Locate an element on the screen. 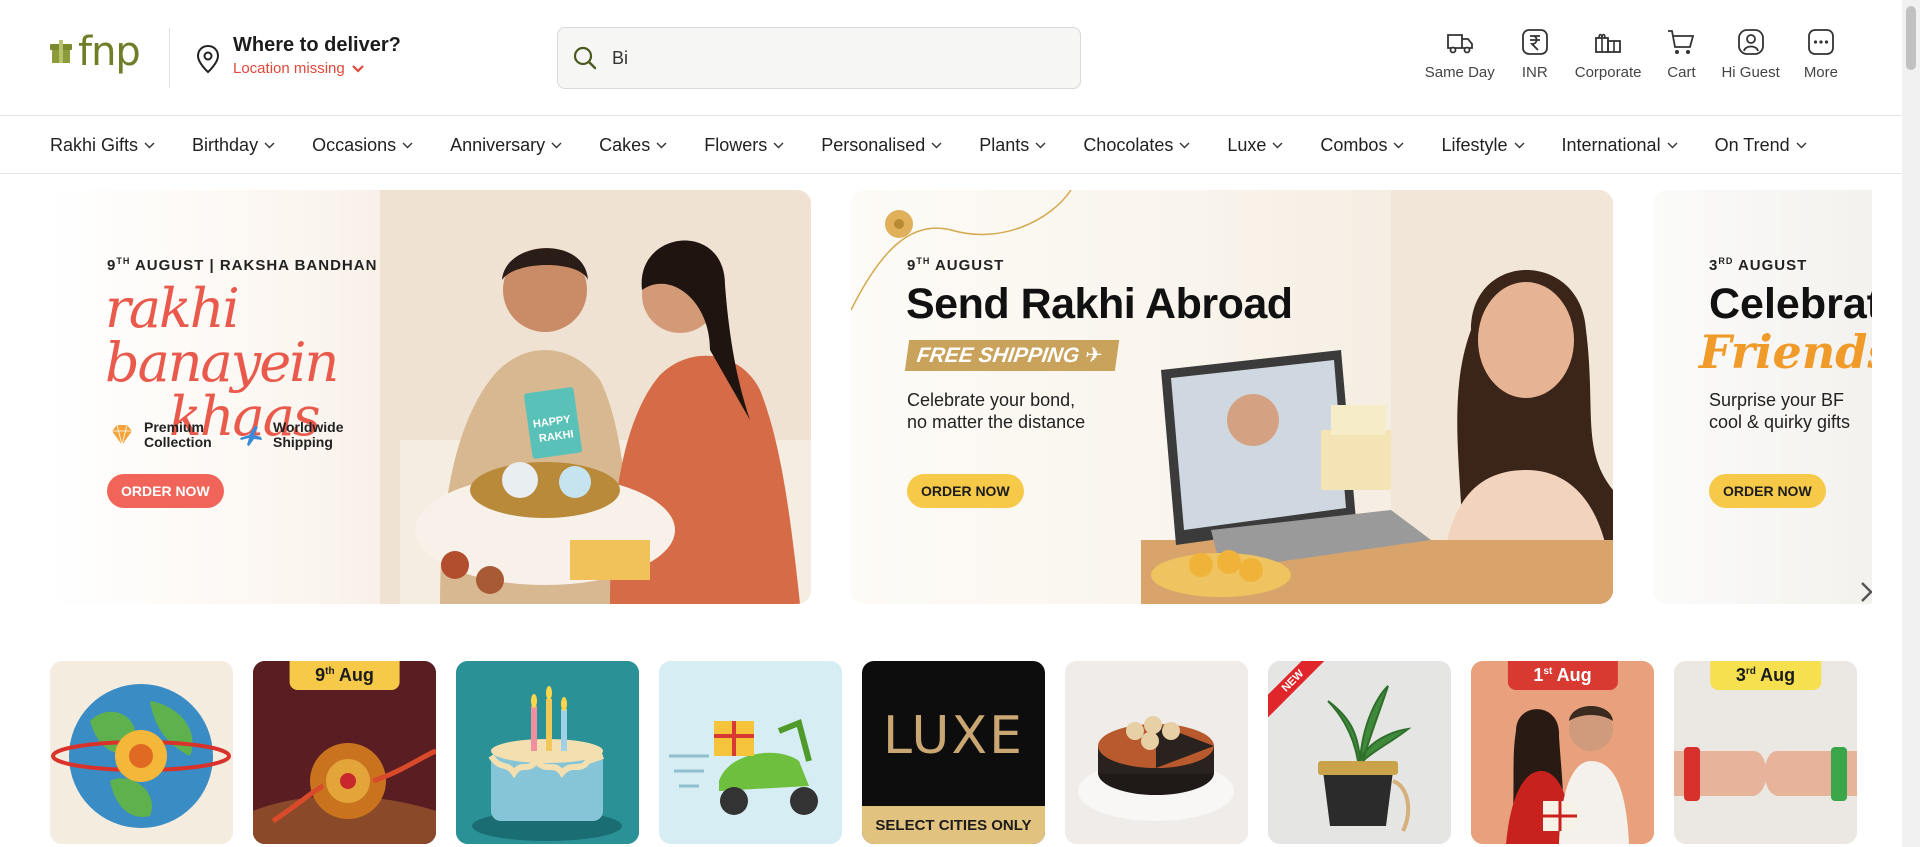 The height and width of the screenshot is (847, 1920). nav-item-flowers: Flowers is located at coordinates (744, 145).